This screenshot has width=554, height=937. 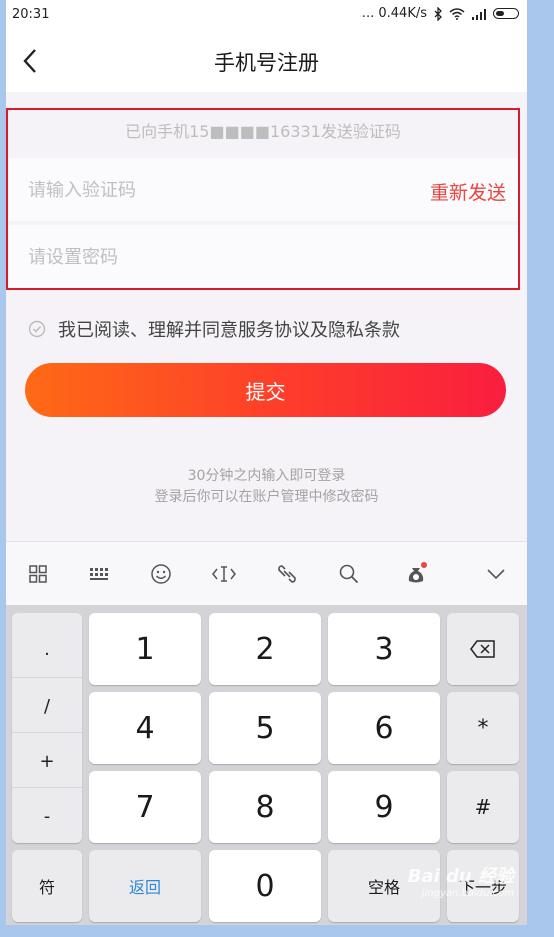 I want to click on watermark-url: jingyan.baidu.com, so click(x=467, y=893).